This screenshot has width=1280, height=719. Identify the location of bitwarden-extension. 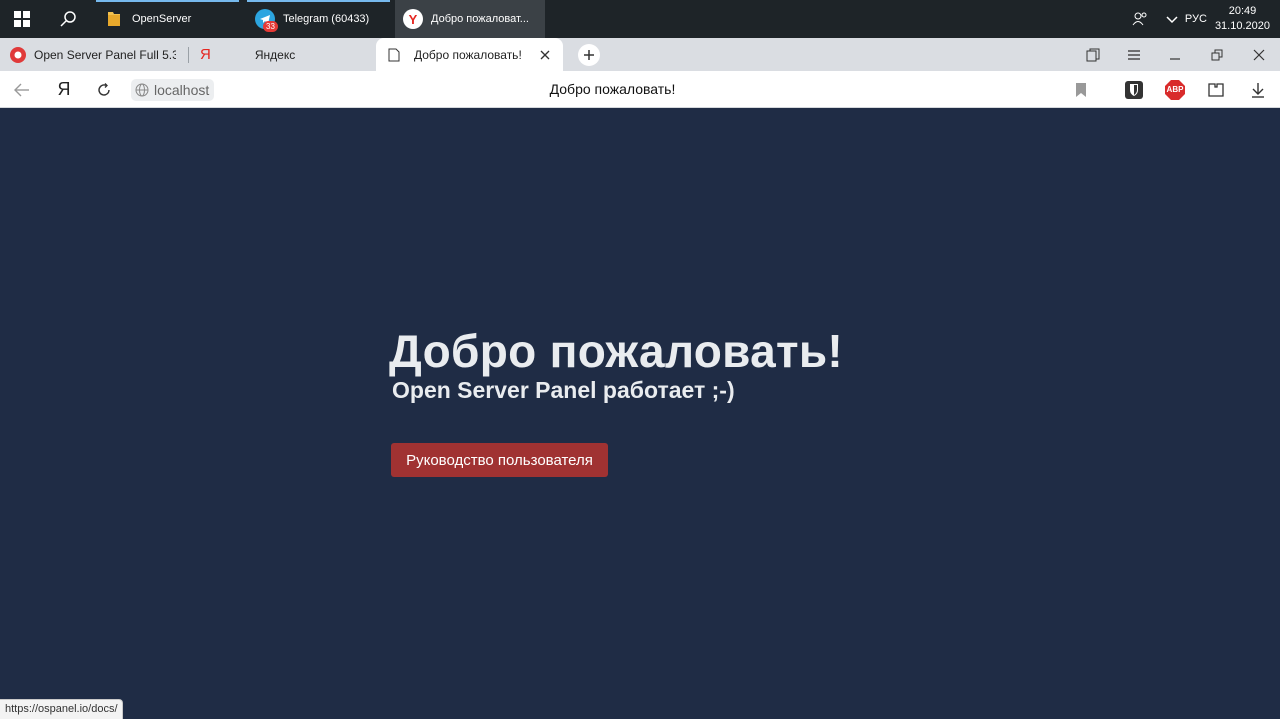
(1134, 89).